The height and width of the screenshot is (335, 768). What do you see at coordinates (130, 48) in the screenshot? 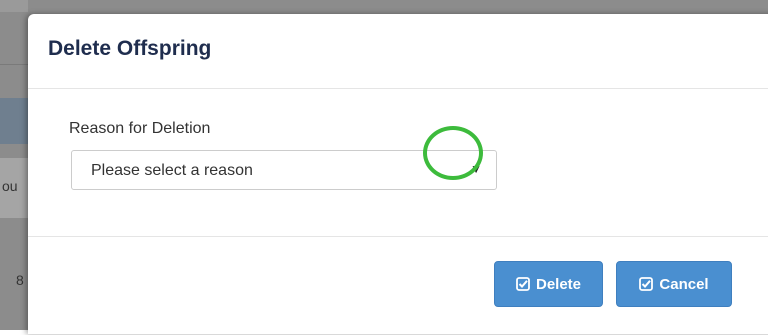
I see `dialog-title: Delete Offspring` at bounding box center [130, 48].